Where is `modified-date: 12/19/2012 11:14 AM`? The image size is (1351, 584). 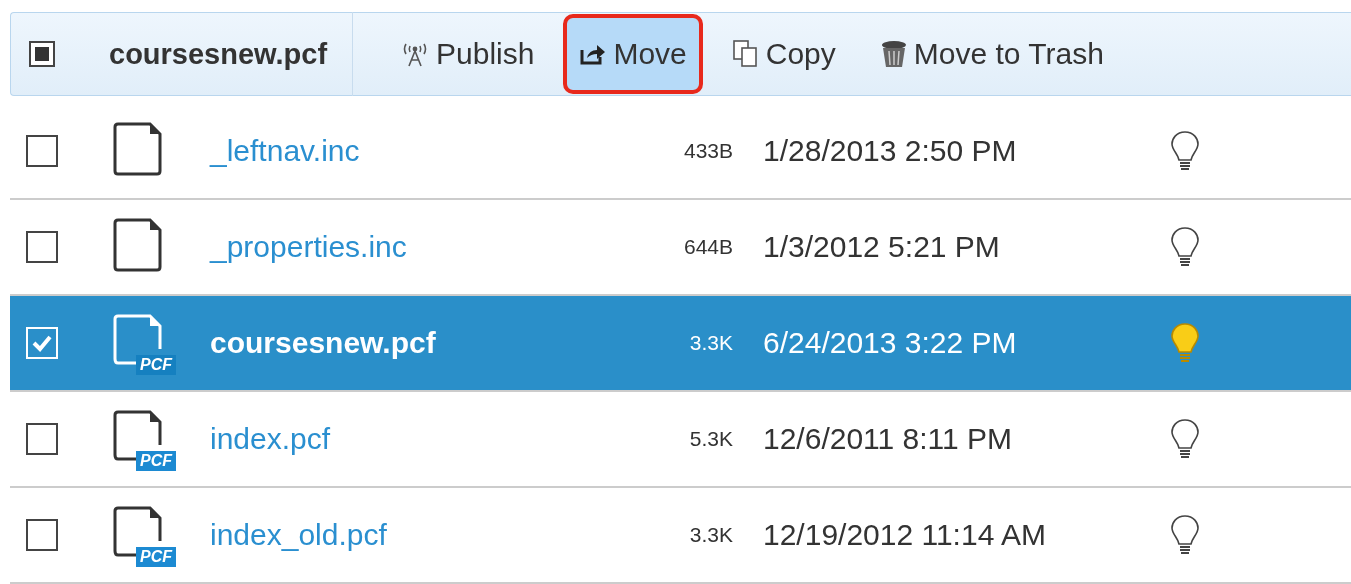
modified-date: 12/19/2012 11:14 AM is located at coordinates (905, 535).